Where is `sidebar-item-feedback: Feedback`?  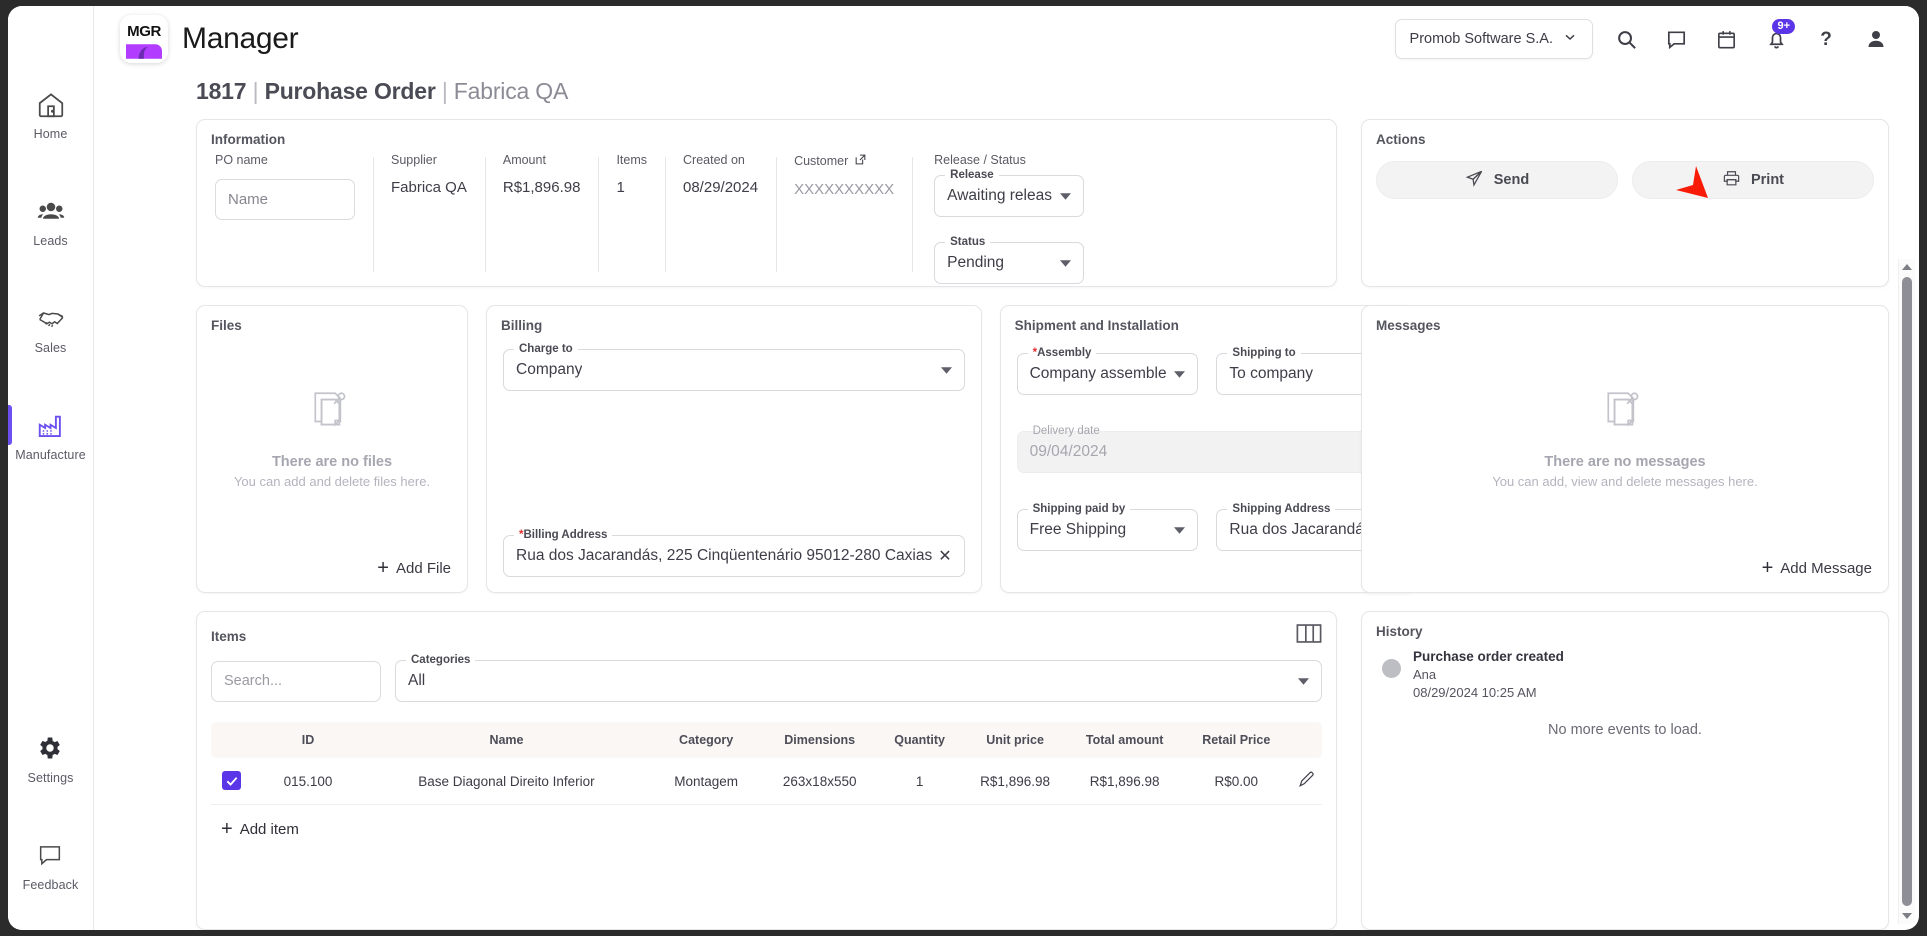
sidebar-item-feedback: Feedback is located at coordinates (51, 865).